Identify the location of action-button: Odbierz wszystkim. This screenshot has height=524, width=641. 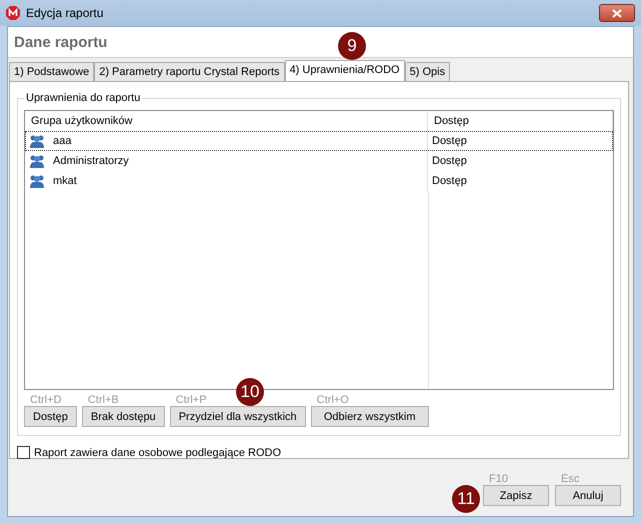
(369, 416).